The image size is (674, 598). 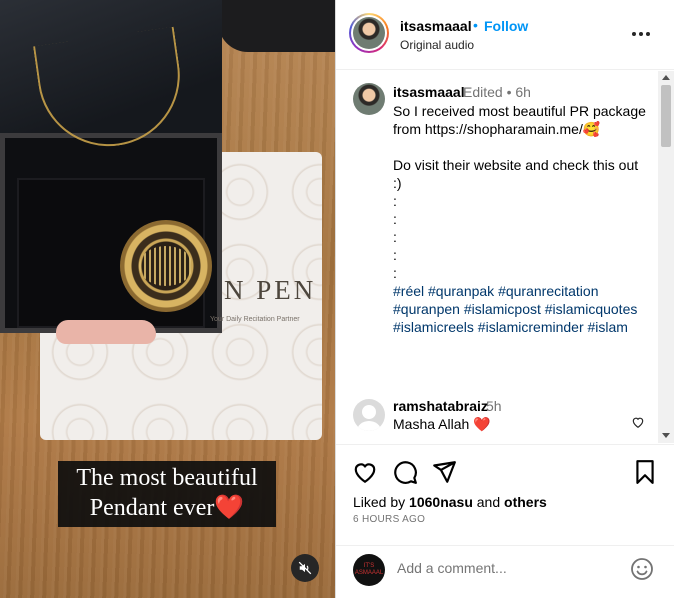 What do you see at coordinates (488, 502) in the screenshot?
I see `liked-mid: and` at bounding box center [488, 502].